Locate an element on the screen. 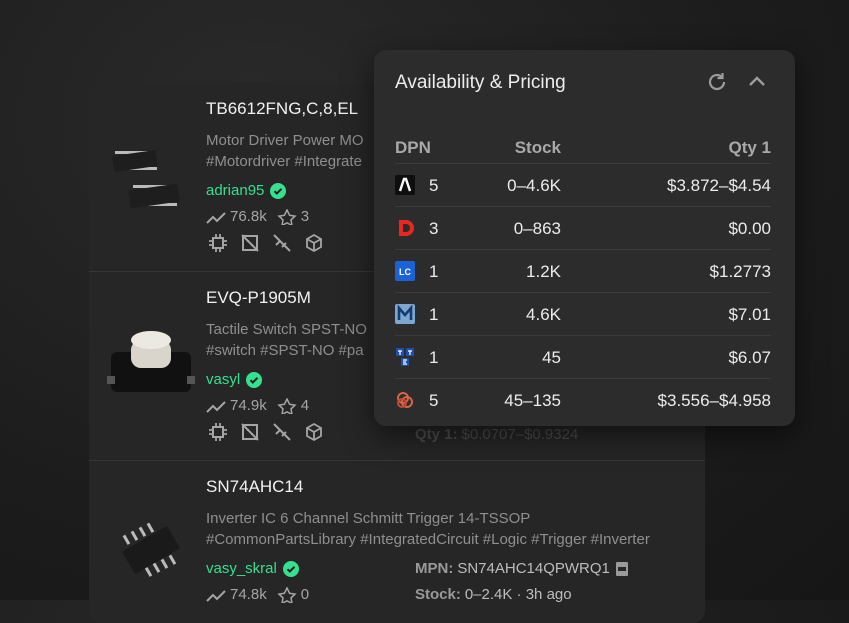 The width and height of the screenshot is (849, 623). stock-value: 0–4.6K is located at coordinates (534, 185).